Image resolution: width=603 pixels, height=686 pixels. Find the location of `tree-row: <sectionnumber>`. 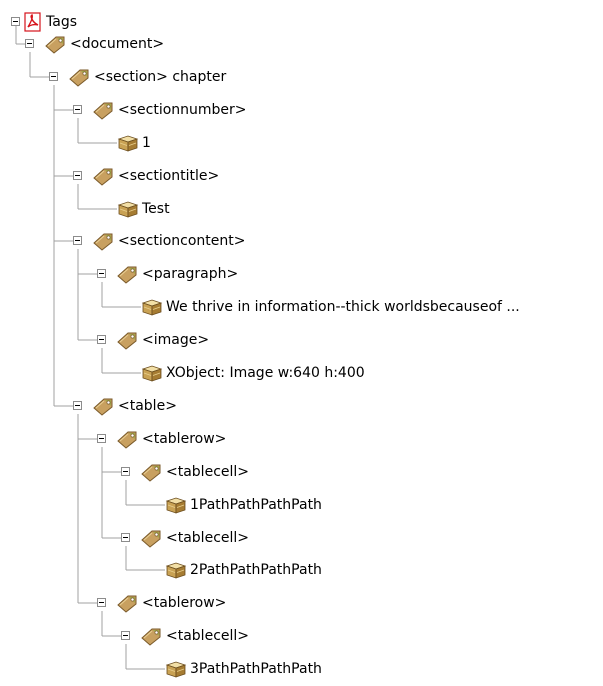

tree-row: <sectionnumber> is located at coordinates (301, 110).